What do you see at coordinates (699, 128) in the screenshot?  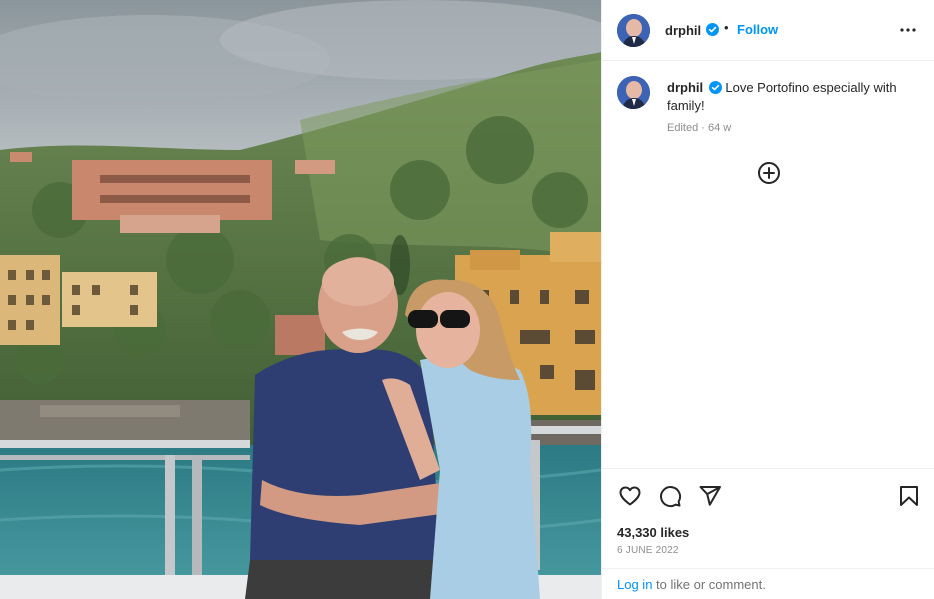 I see `caption-meta: Edited · 64 w` at bounding box center [699, 128].